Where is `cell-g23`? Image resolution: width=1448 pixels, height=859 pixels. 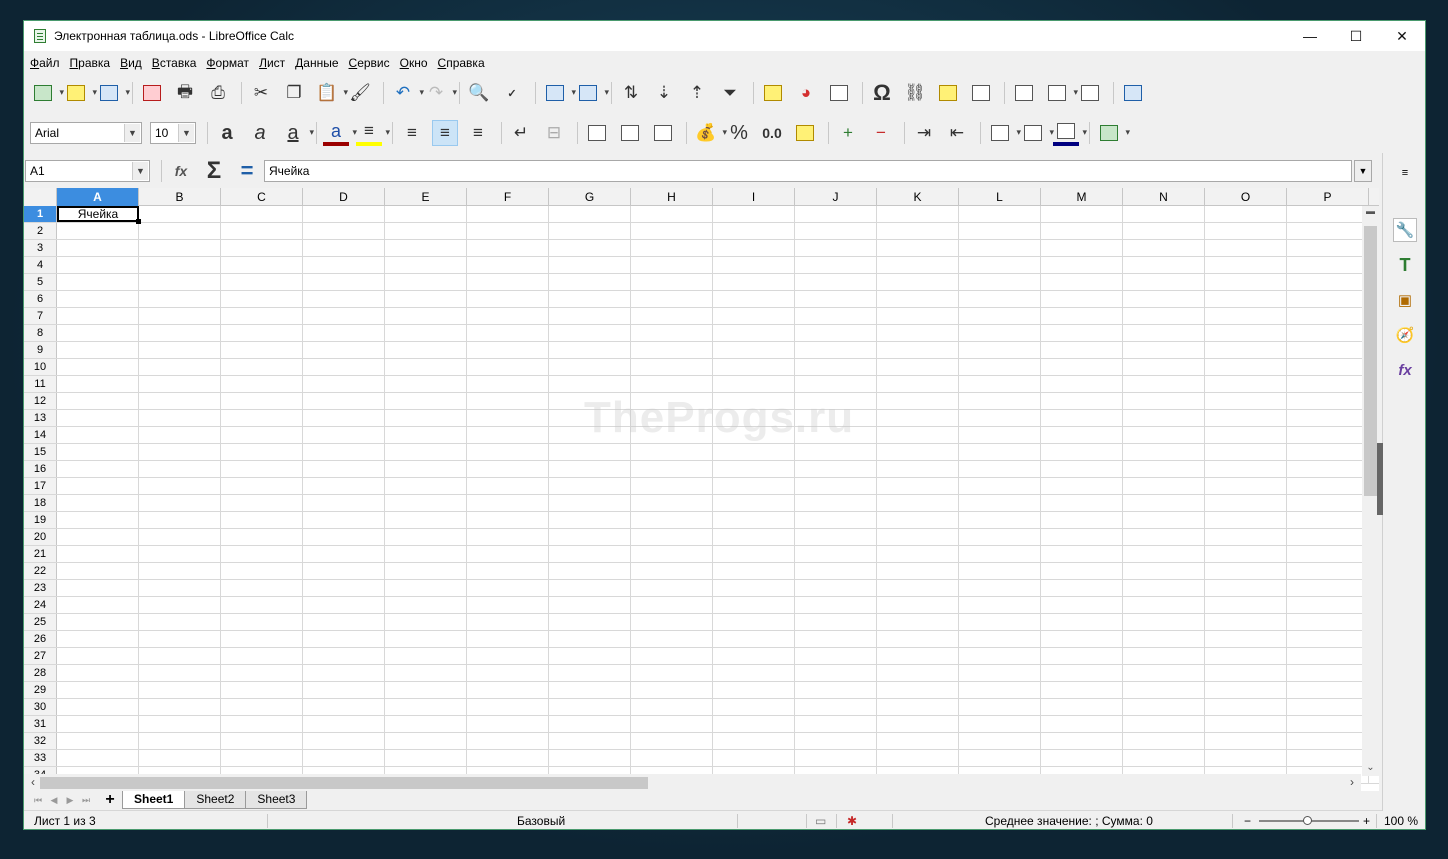 cell-g23 is located at coordinates (590, 588).